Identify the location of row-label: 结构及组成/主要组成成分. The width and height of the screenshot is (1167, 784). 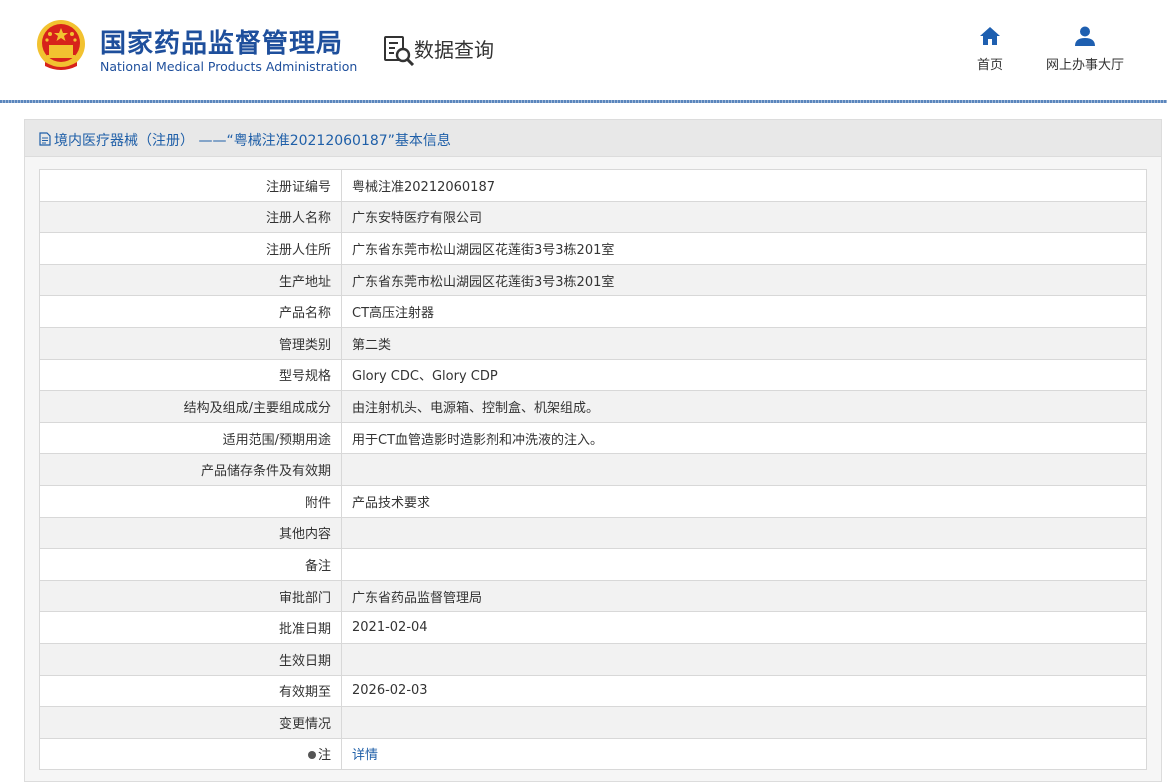
(190, 406).